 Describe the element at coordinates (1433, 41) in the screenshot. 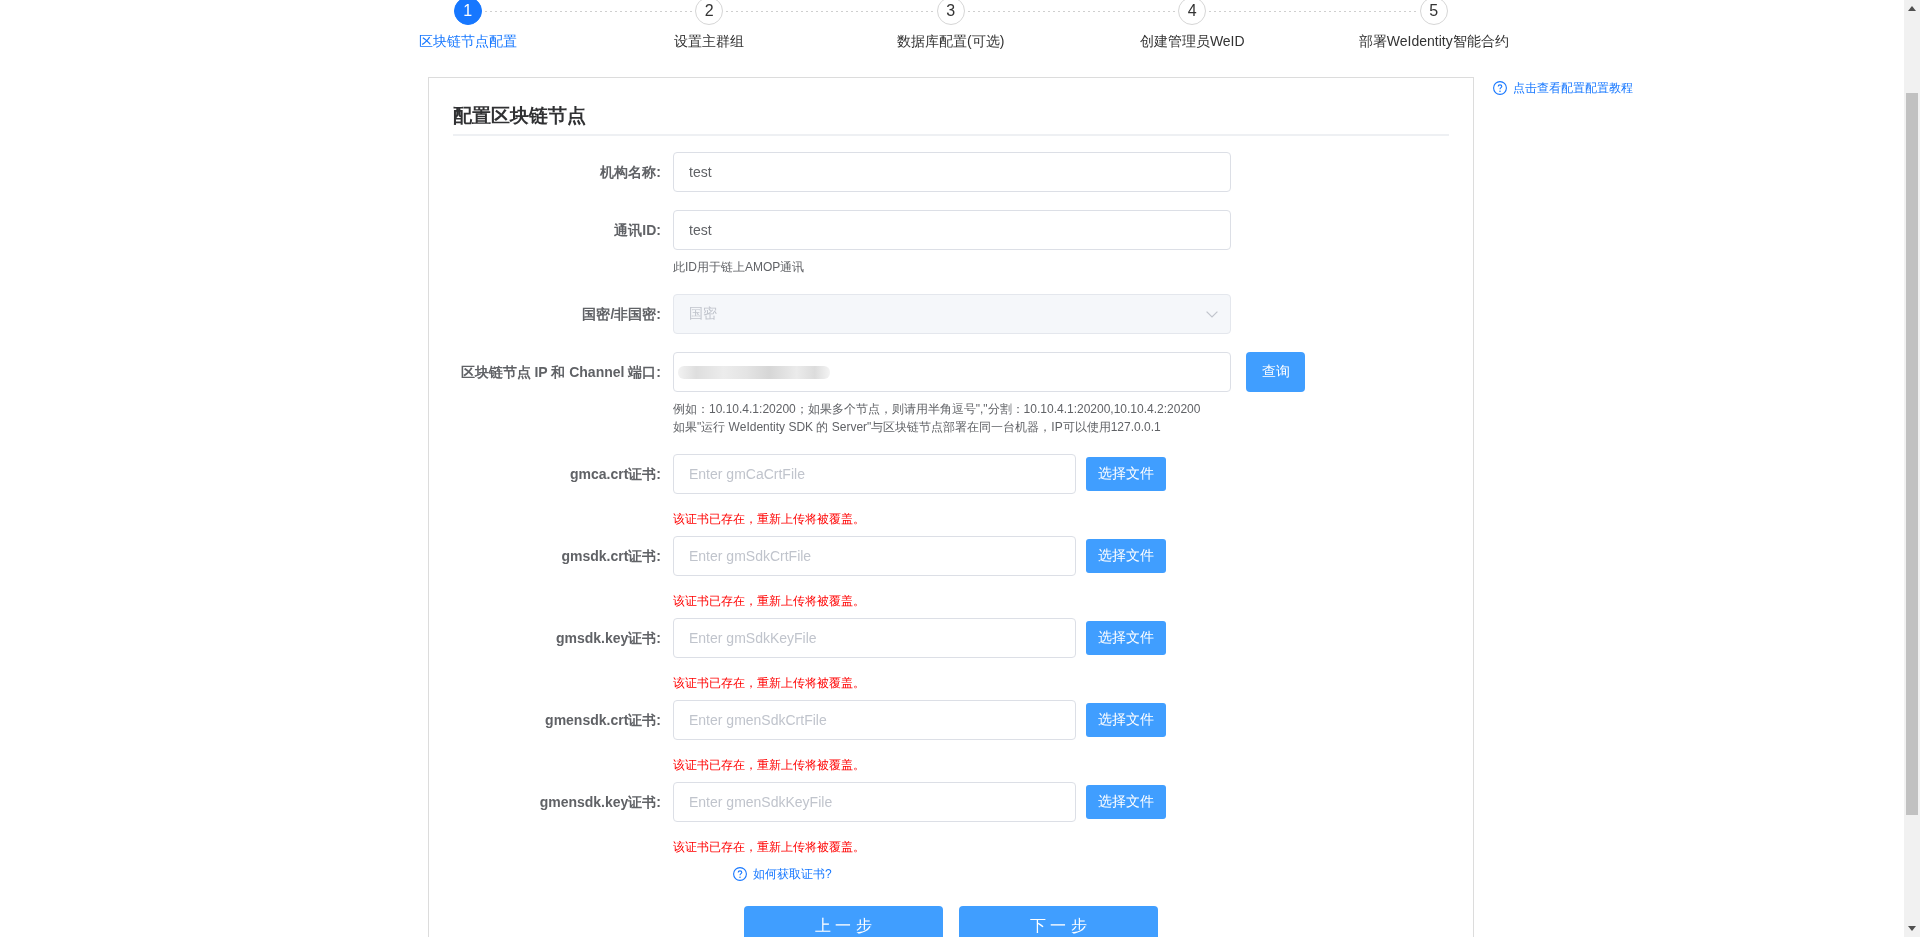

I see `step-label: 部署WeIdentity智能合约` at that location.